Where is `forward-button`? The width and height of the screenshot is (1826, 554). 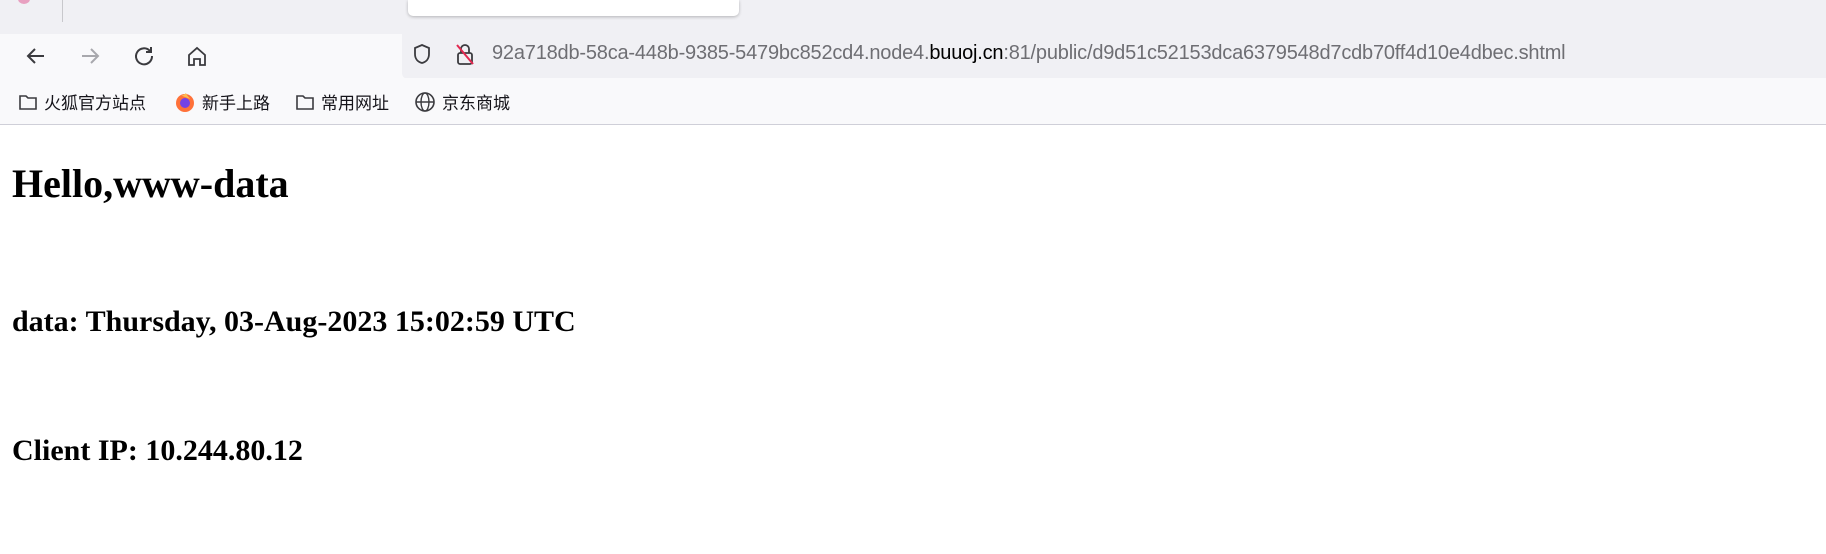
forward-button is located at coordinates (90, 56).